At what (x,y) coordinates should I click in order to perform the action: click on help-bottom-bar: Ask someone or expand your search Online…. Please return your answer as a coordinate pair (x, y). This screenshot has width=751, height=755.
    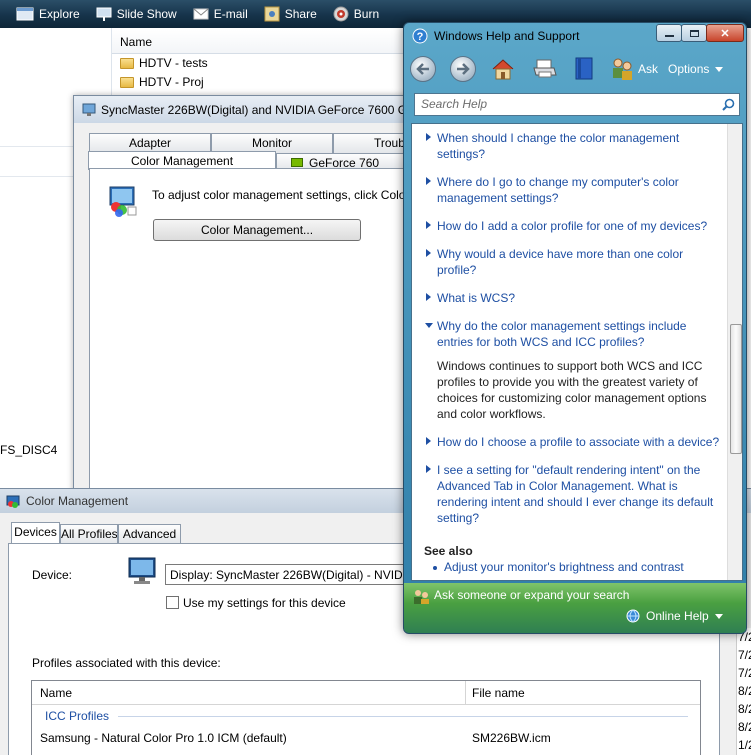
    Looking at the image, I should click on (575, 608).